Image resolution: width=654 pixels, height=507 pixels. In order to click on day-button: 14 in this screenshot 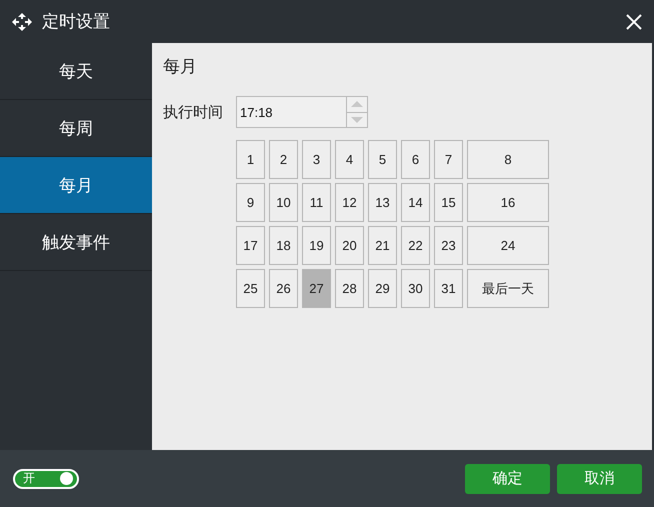, I will do `click(415, 202)`.